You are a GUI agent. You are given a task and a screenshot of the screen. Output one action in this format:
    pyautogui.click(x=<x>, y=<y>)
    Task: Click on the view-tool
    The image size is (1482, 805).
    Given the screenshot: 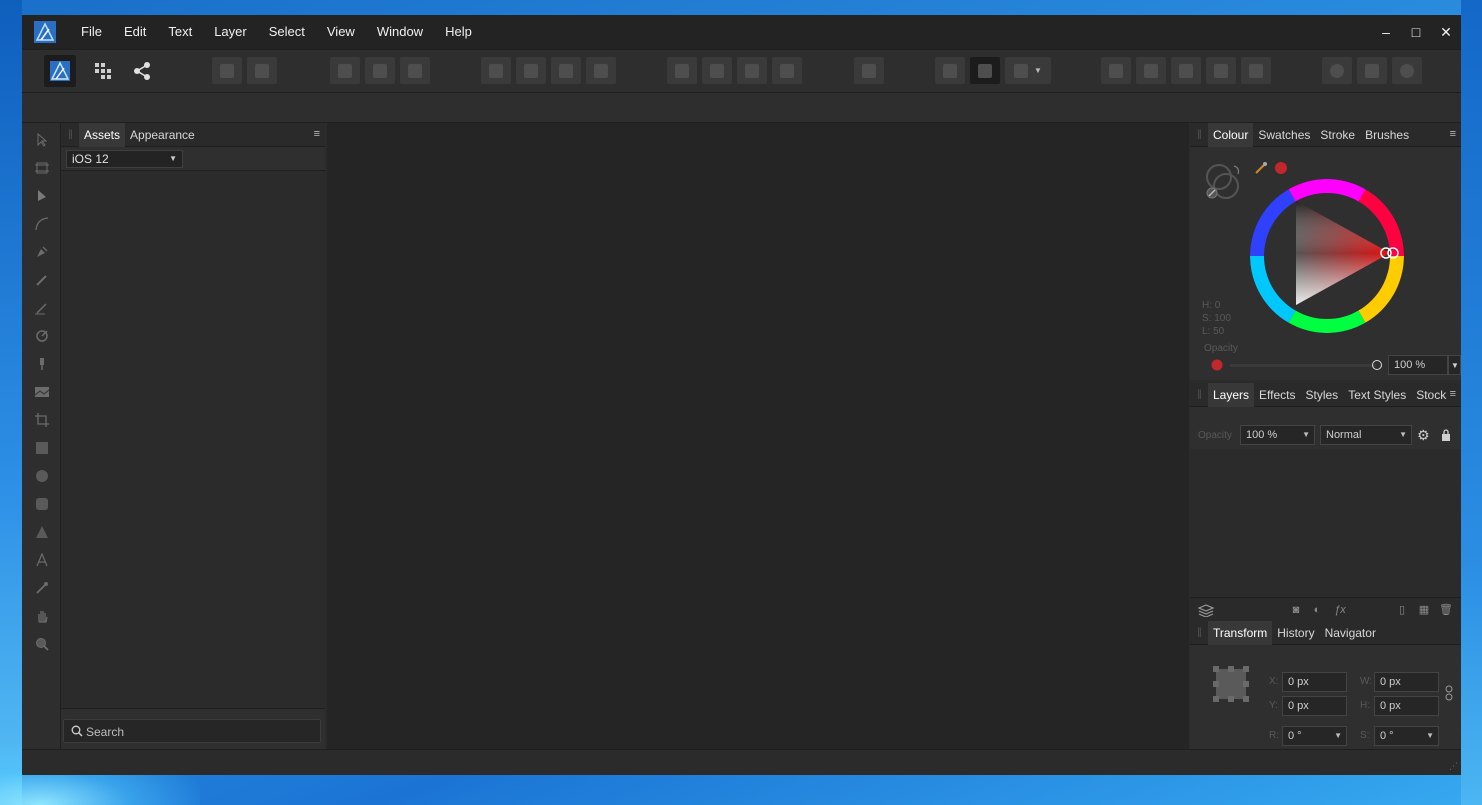 What is the action you would take?
    pyautogui.click(x=42, y=616)
    